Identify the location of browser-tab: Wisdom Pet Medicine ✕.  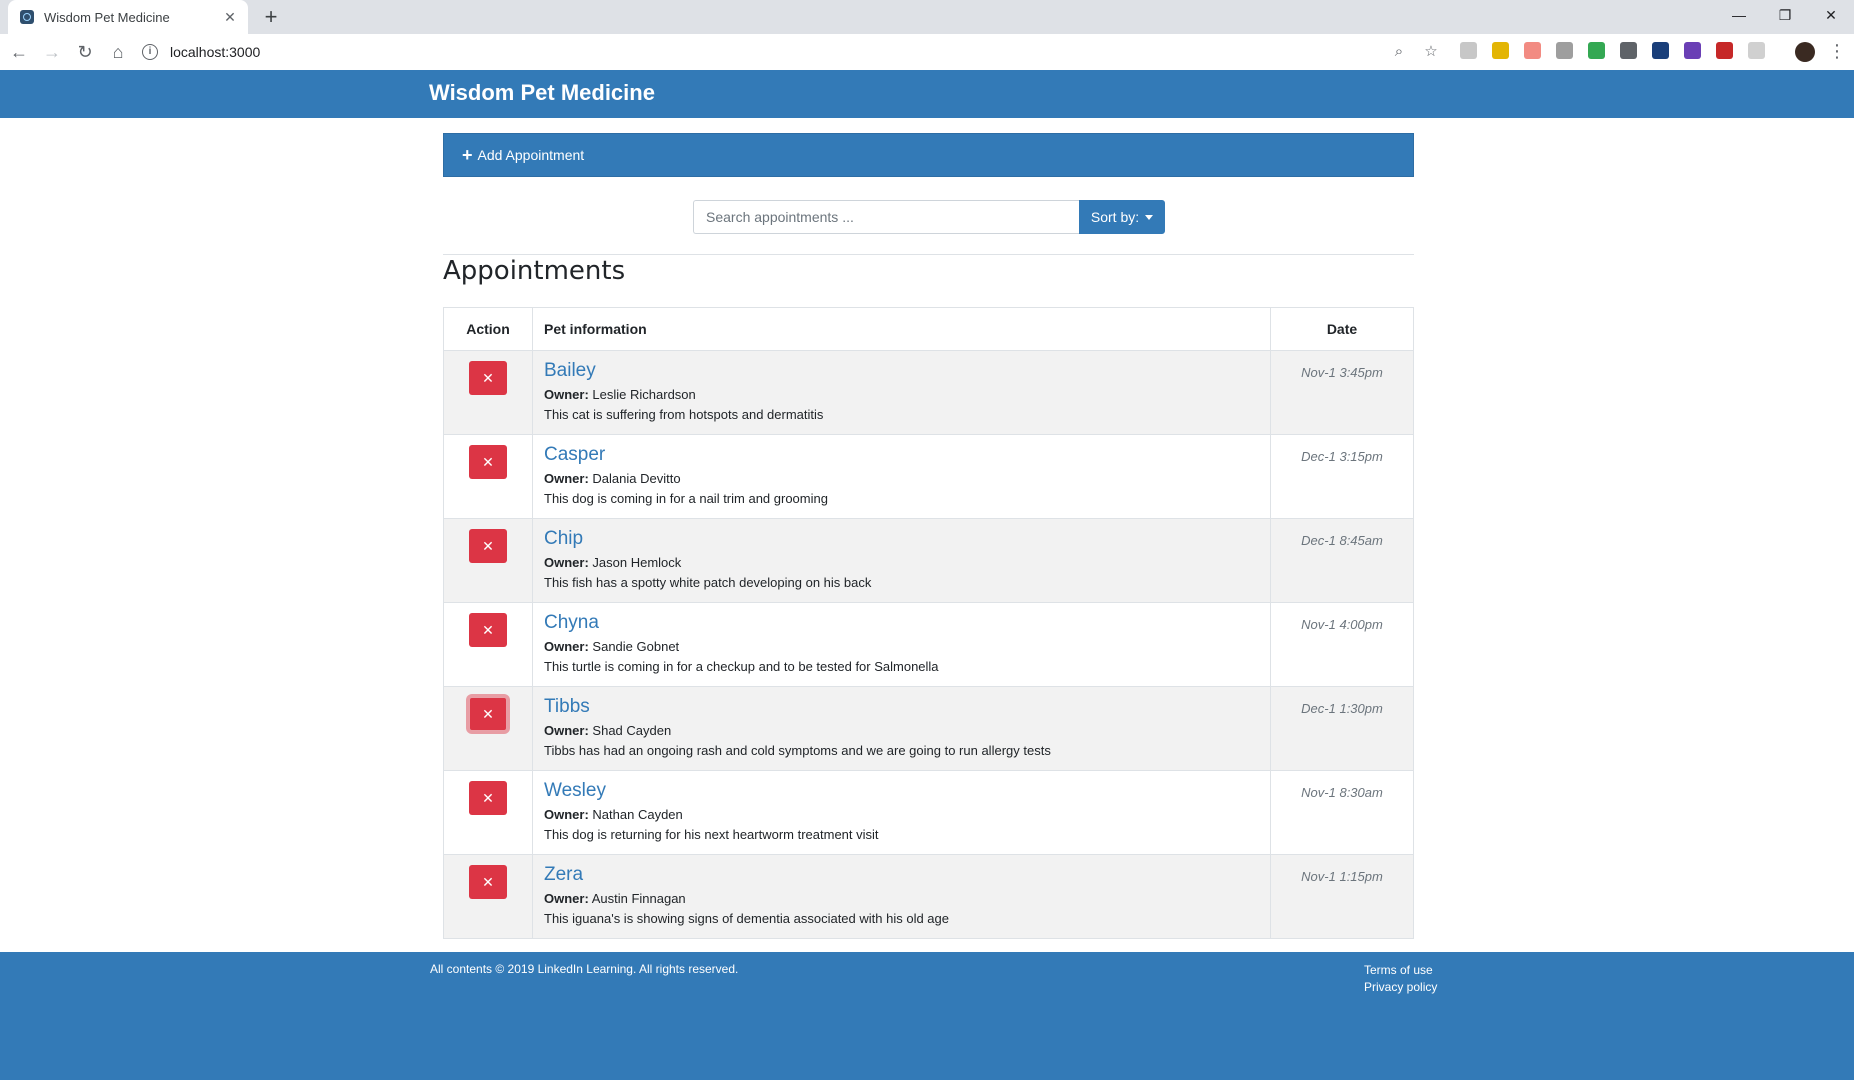
(128, 17).